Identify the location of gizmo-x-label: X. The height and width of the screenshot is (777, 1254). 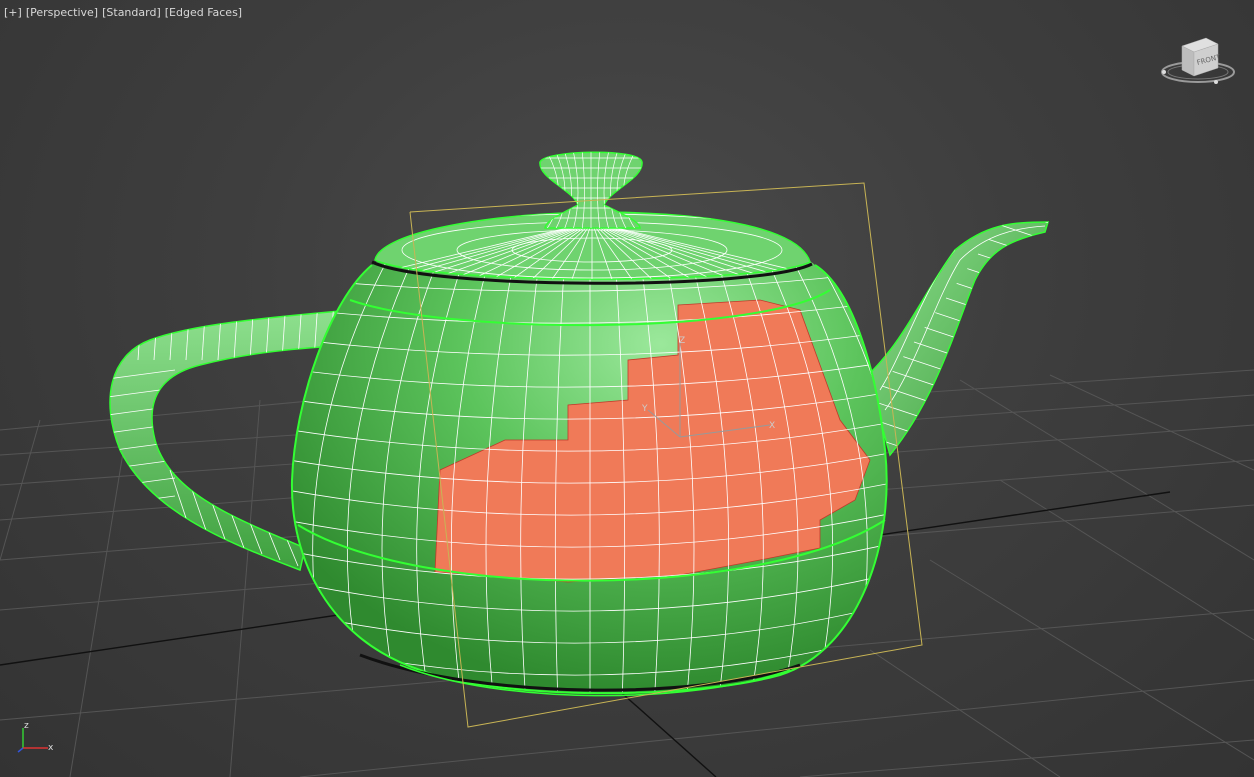
(772, 426).